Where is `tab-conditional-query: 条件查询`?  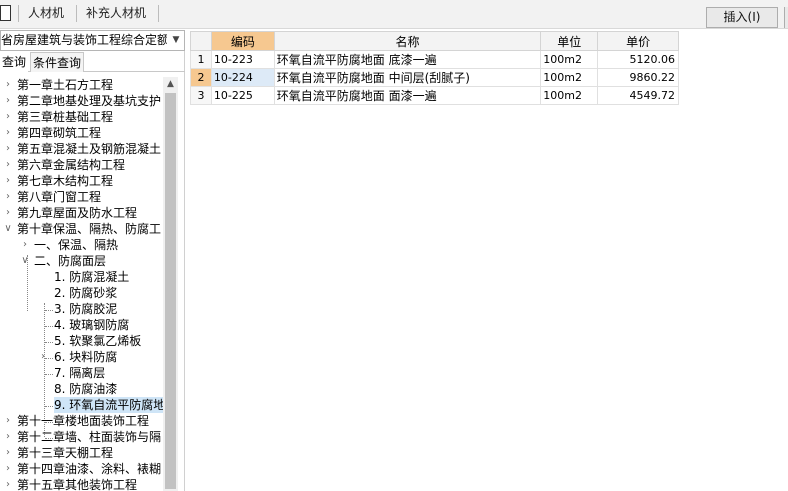
tab-conditional-query: 条件查询 is located at coordinates (57, 62).